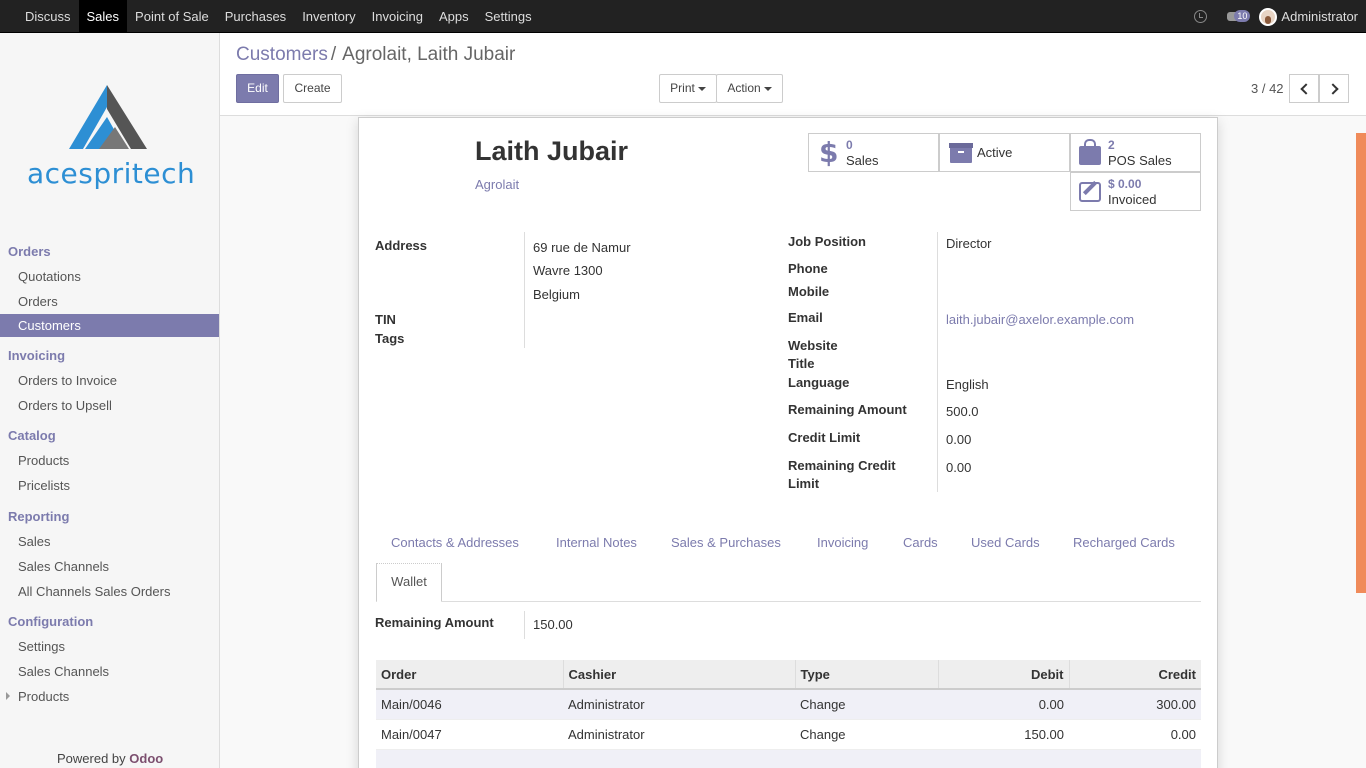 This screenshot has width=1366, height=768. Describe the element at coordinates (813, 345) in the screenshot. I see `website-label: Website` at that location.